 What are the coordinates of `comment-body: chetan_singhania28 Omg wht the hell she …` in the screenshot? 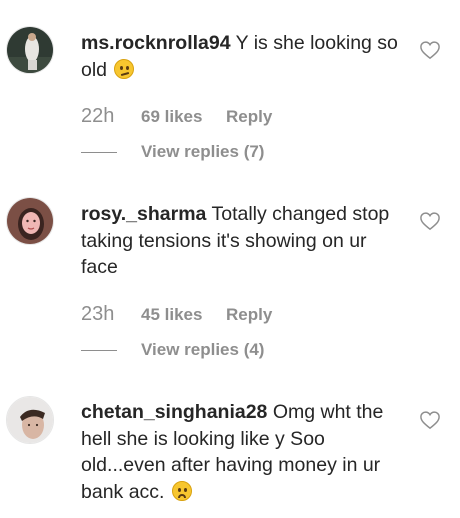 It's located at (241, 452).